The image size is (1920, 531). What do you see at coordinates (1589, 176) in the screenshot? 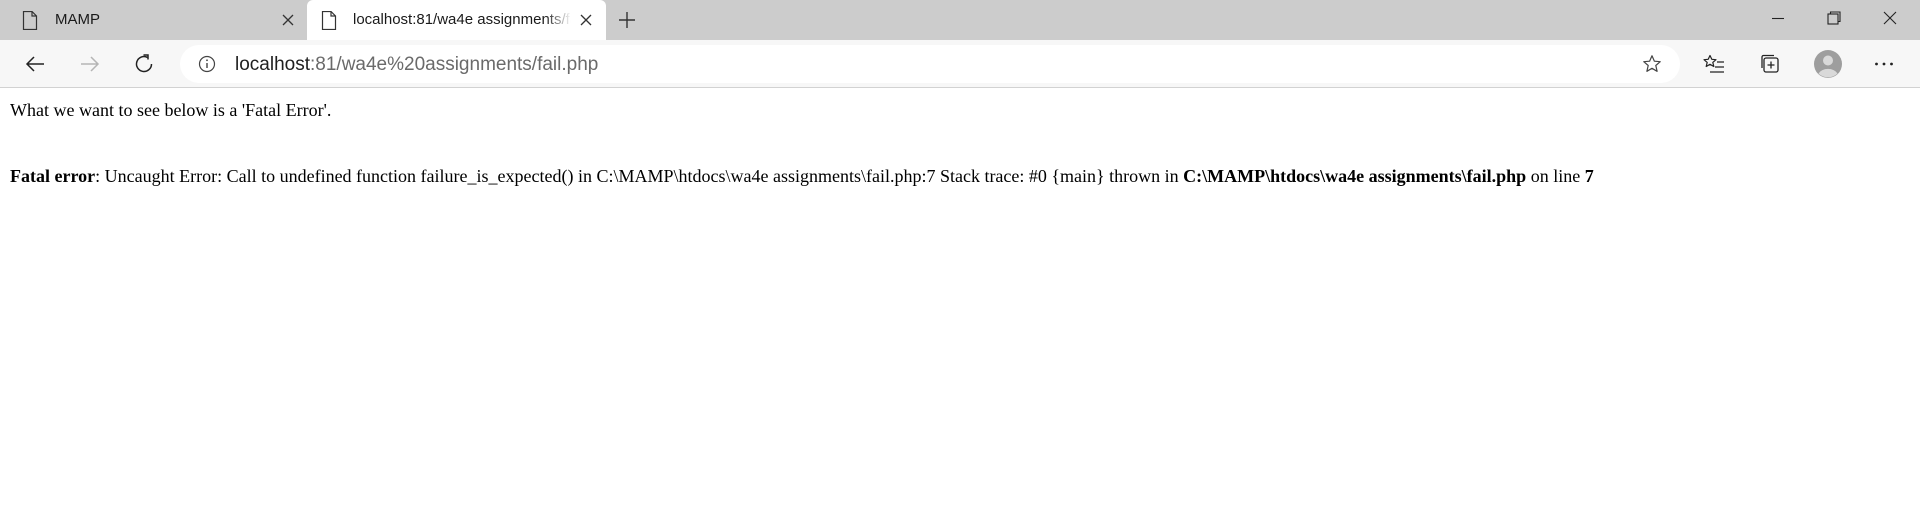
I see `error-line-number: 7` at bounding box center [1589, 176].